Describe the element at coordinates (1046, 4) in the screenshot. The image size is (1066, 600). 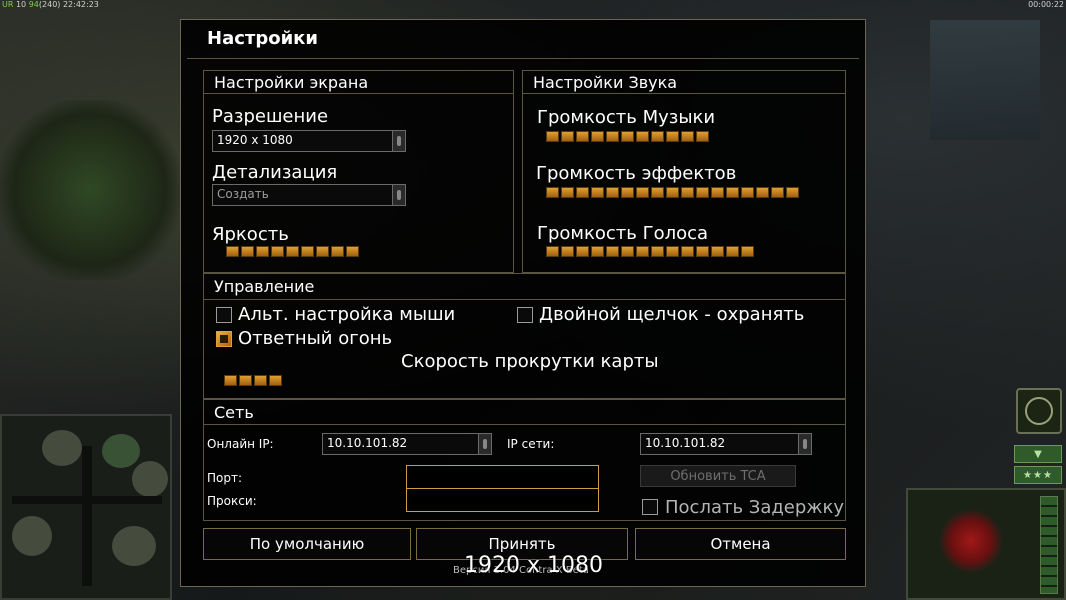
I see `hud-game-timer: 00:00:22` at that location.